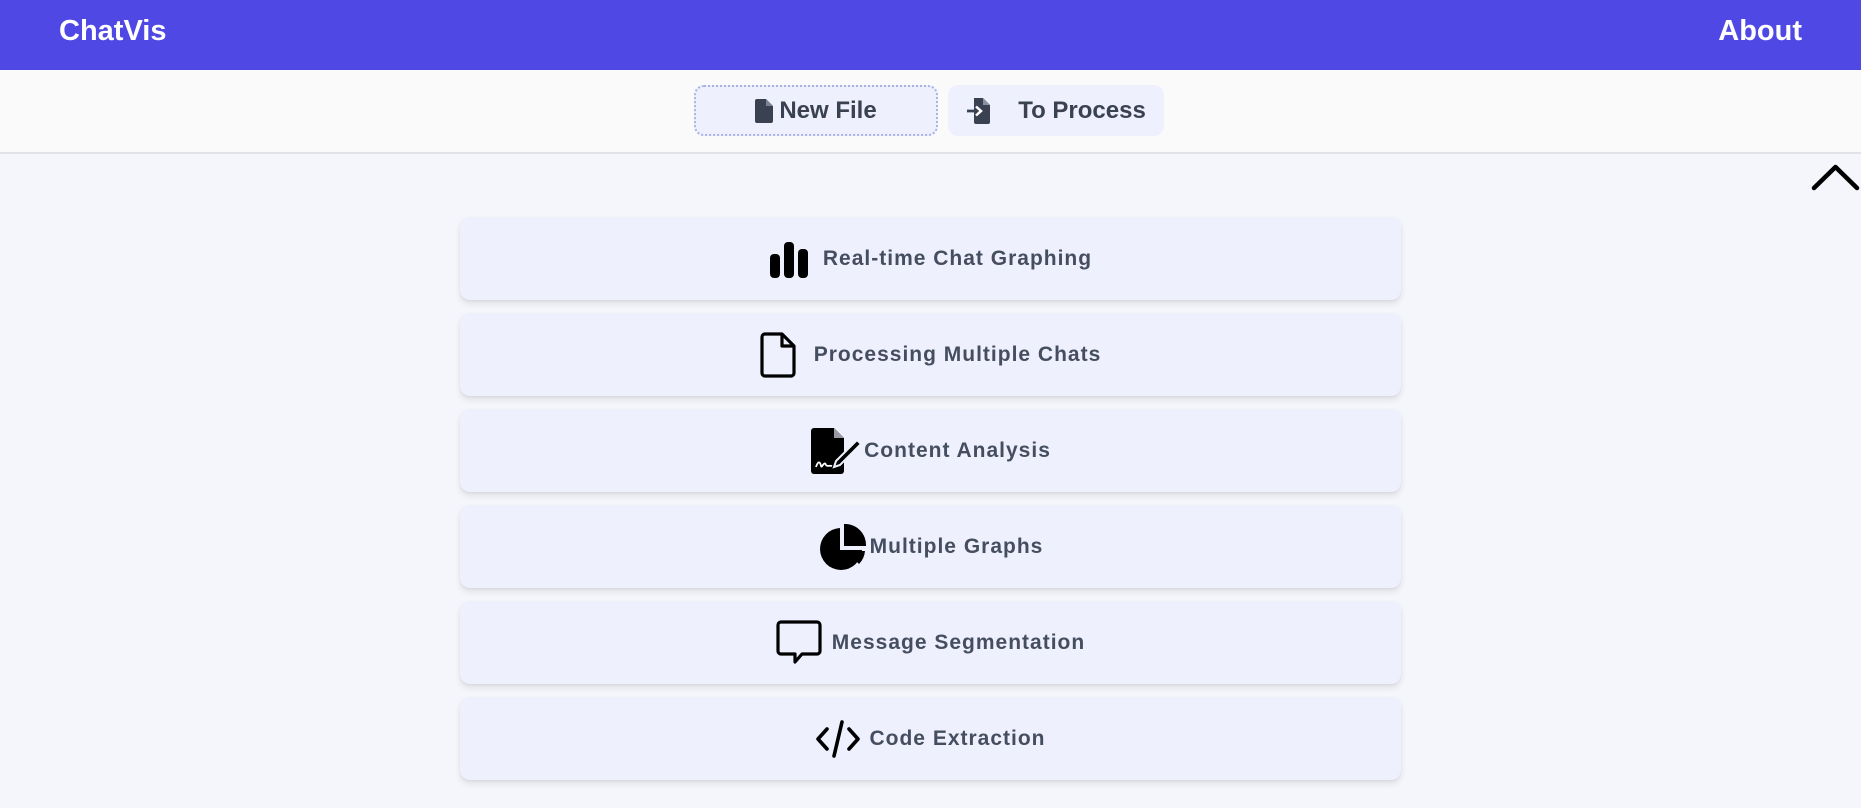 Image resolution: width=1861 pixels, height=808 pixels. I want to click on file-signature-icon, so click(836, 451).